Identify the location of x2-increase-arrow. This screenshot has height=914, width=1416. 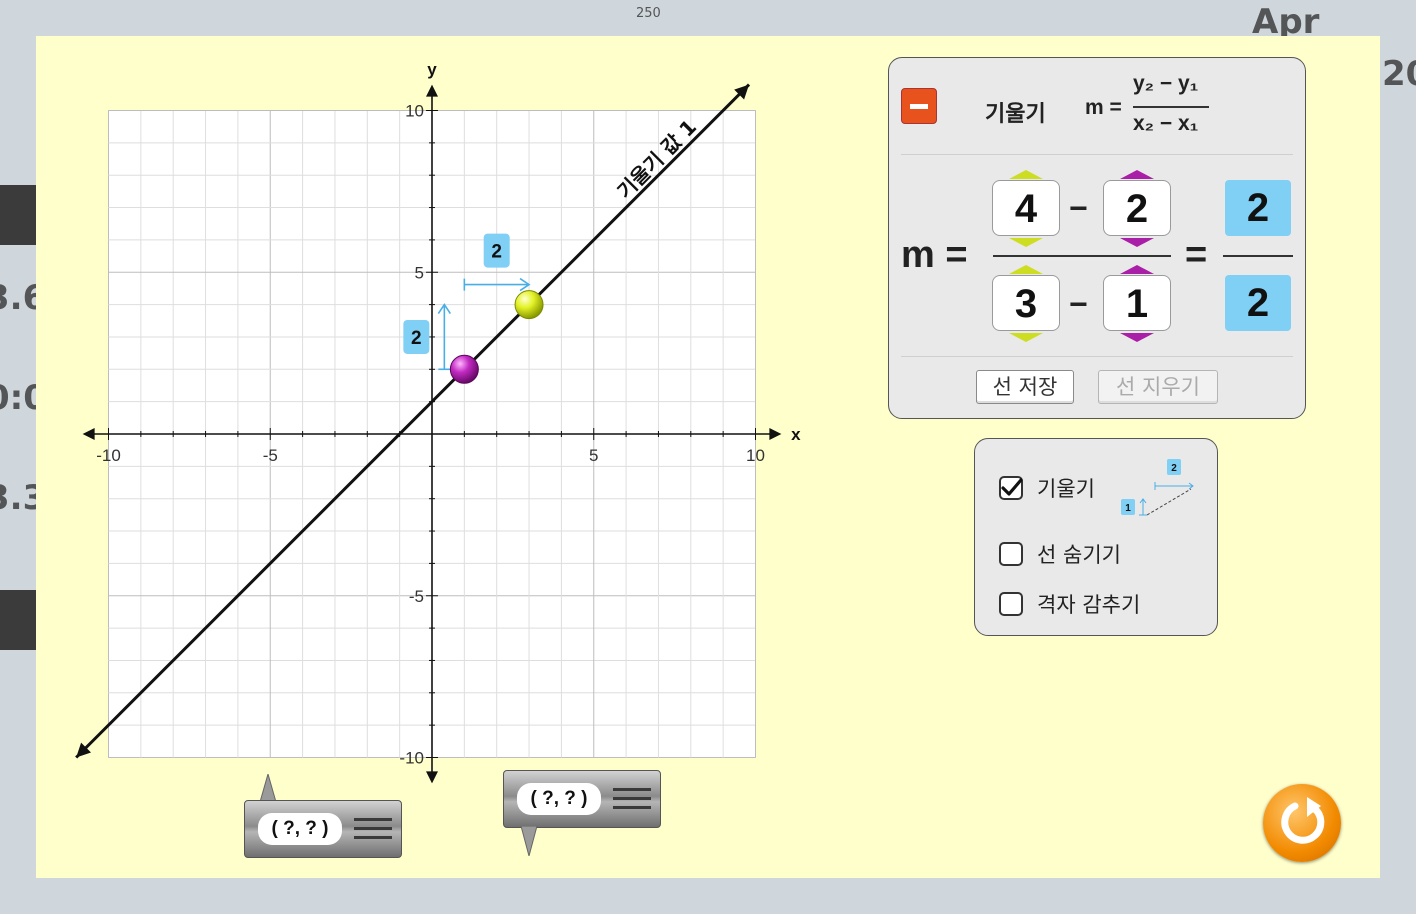
(1026, 269).